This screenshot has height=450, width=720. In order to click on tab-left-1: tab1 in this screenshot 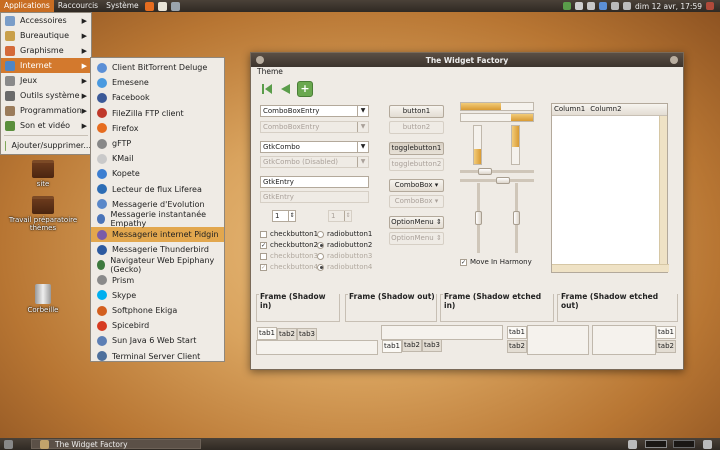, I will do `click(517, 332)`.